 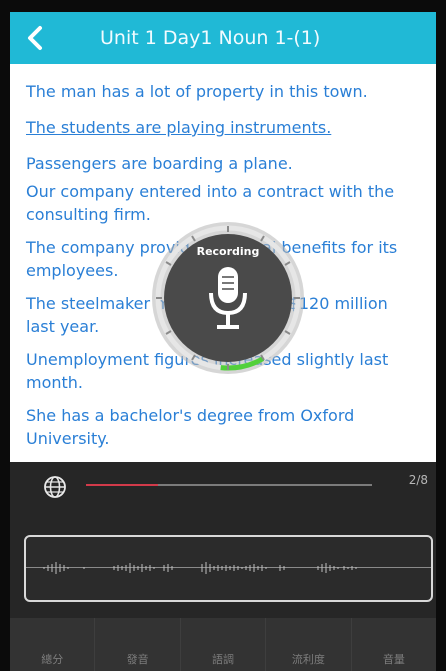 I want to click on score-label: 音量, so click(x=393, y=659).